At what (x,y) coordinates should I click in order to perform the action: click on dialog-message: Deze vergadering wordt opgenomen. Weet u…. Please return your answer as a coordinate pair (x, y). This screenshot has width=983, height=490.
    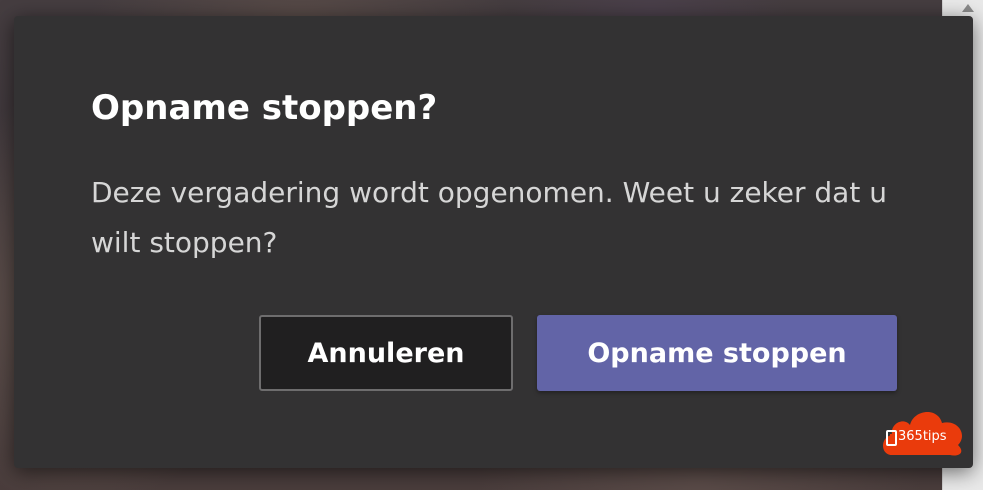
    Looking at the image, I should click on (489, 217).